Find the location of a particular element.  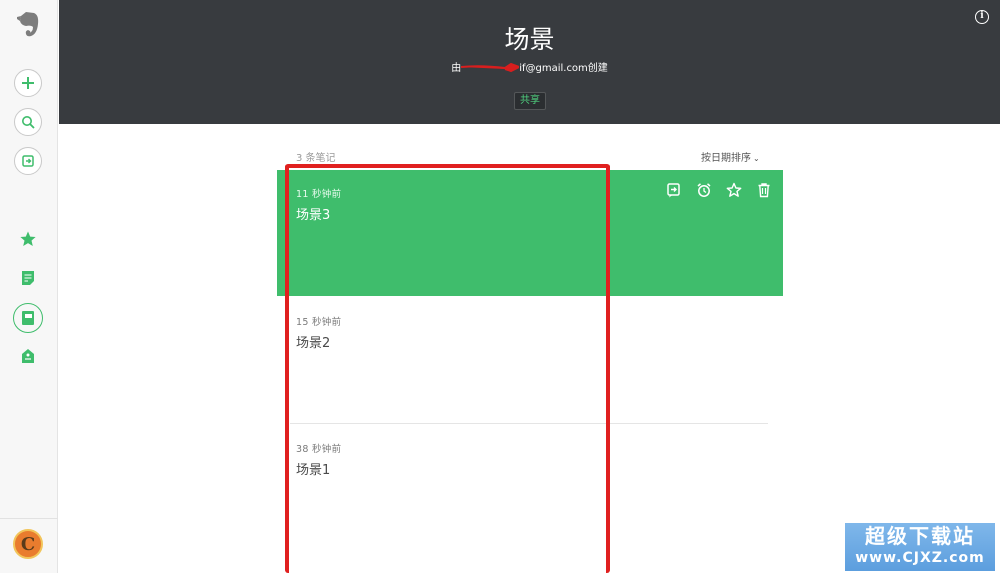

plus-icon is located at coordinates (28, 83).